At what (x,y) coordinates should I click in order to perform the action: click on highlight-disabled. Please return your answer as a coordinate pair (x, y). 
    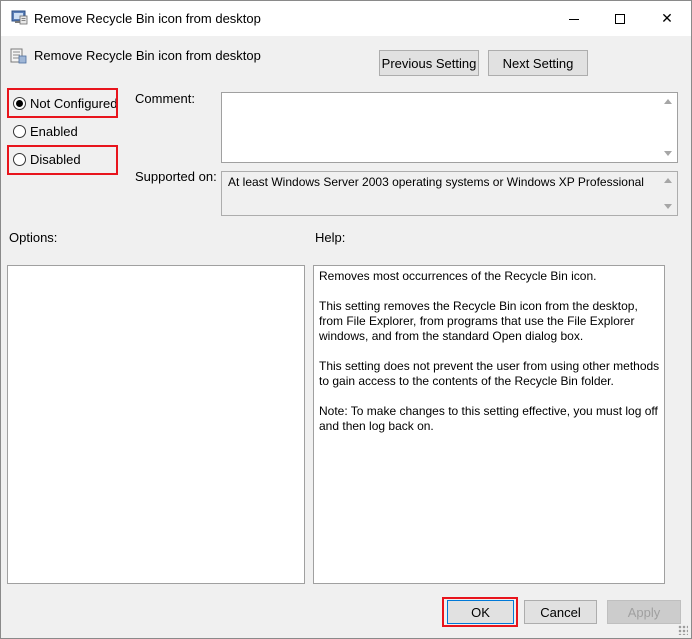
    Looking at the image, I should click on (62, 160).